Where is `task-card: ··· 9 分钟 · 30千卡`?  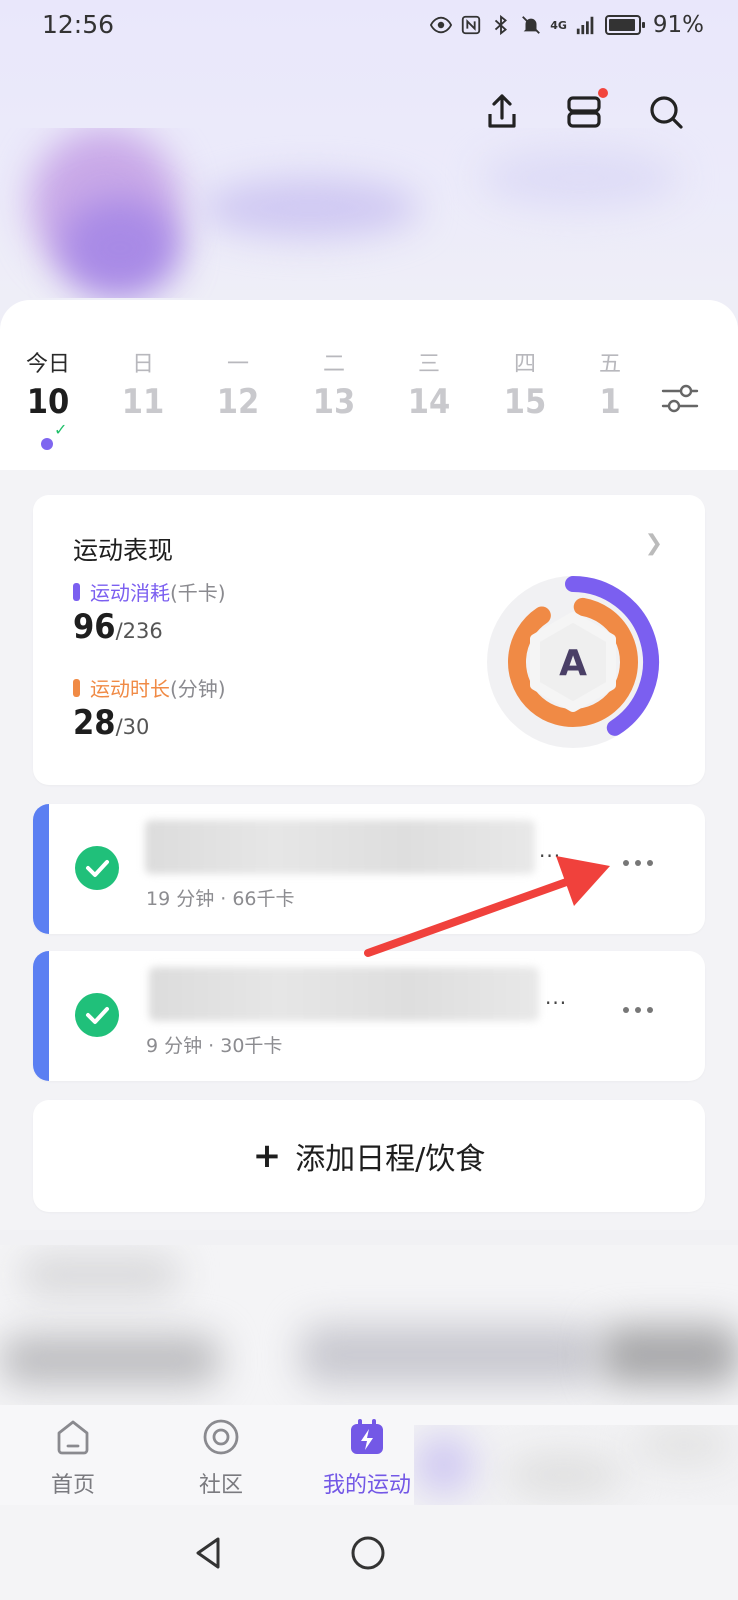 task-card: ··· 9 分钟 · 30千卡 is located at coordinates (369, 1016).